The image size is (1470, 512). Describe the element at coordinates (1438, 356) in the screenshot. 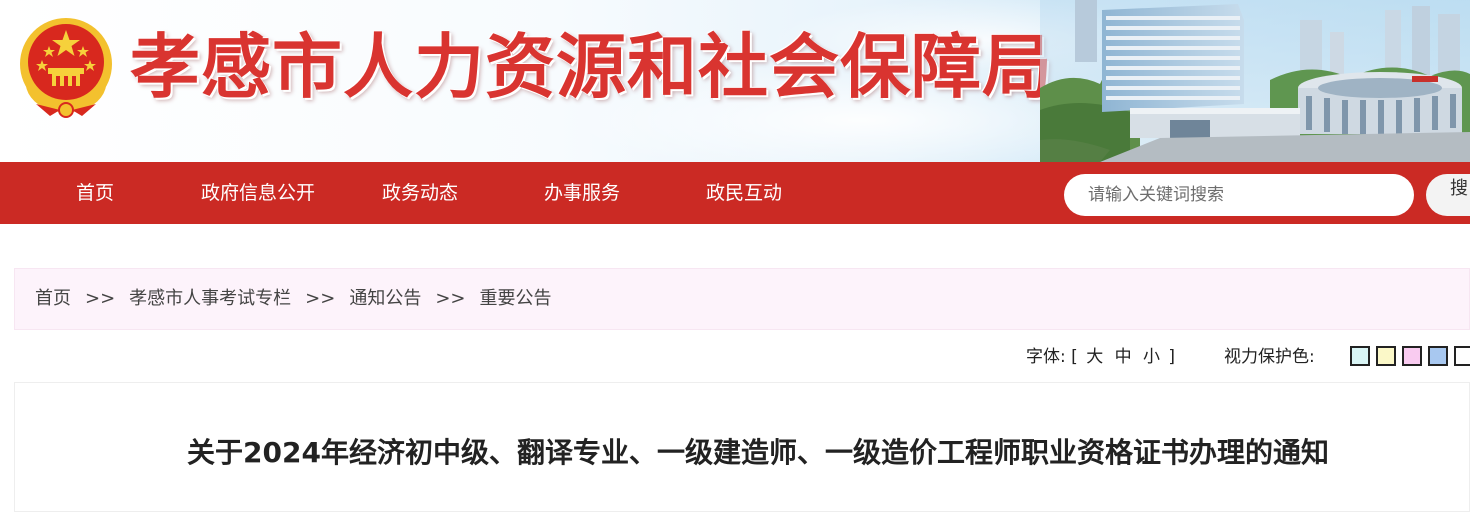

I see `eye-color-blue` at that location.